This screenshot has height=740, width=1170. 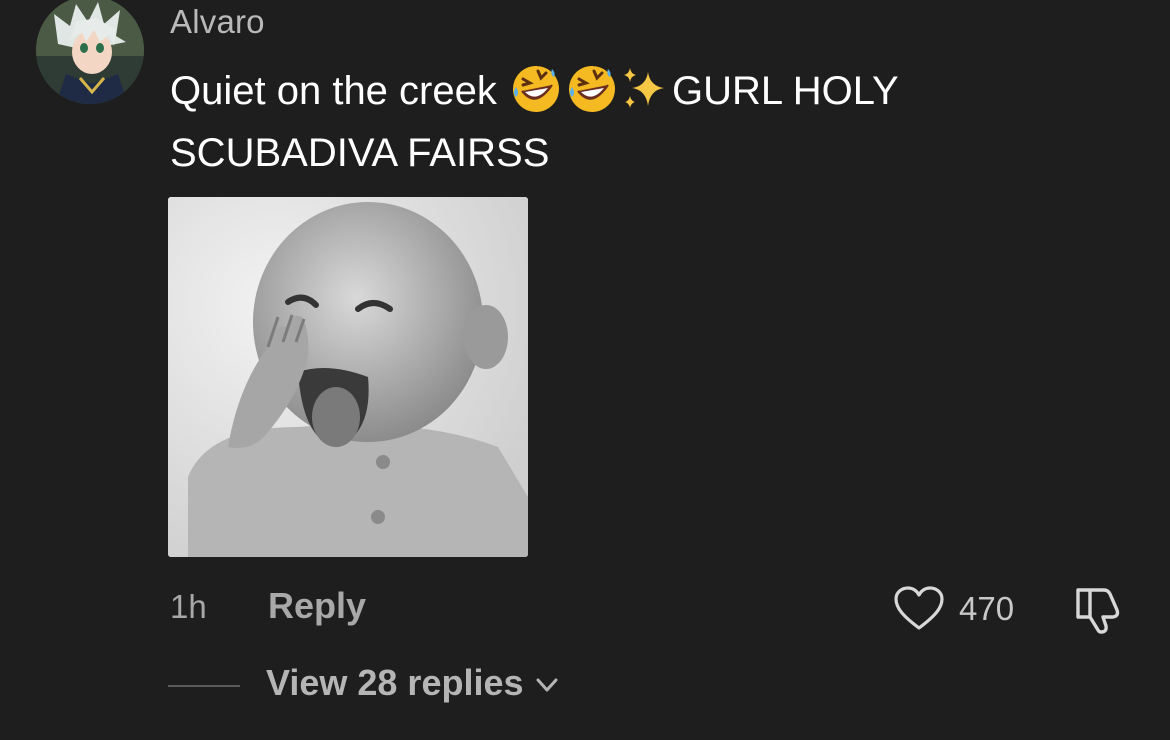 I want to click on heart-icon, so click(x=919, y=609).